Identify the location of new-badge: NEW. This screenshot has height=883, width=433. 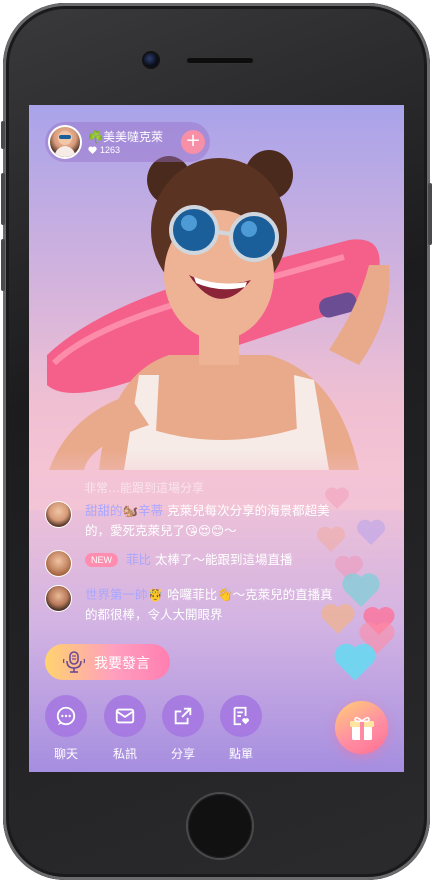
(101, 560).